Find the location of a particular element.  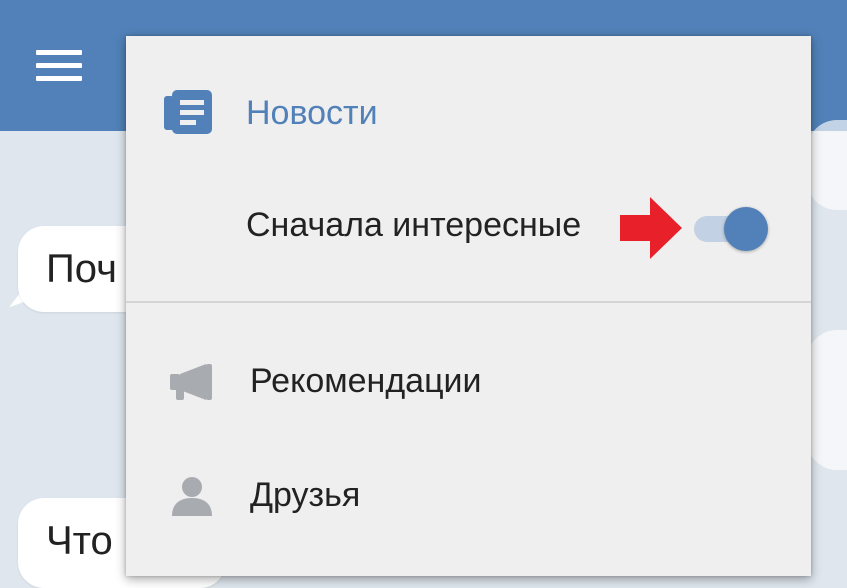

menu-item-friends: Друзья is located at coordinates (468, 496).